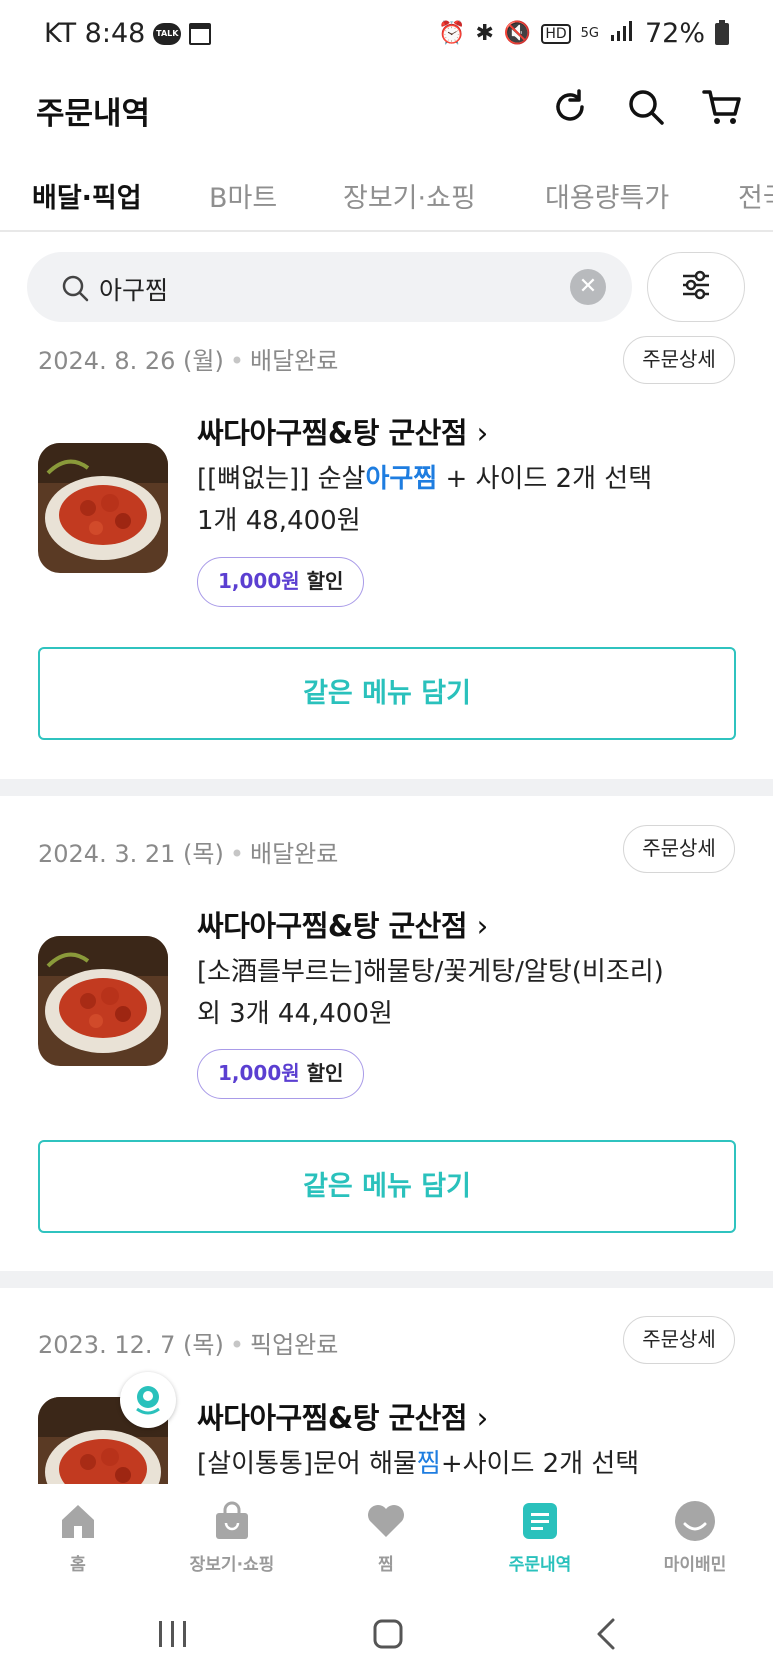  What do you see at coordinates (386, 106) in the screenshot?
I see `app-header: 주문내역` at bounding box center [386, 106].